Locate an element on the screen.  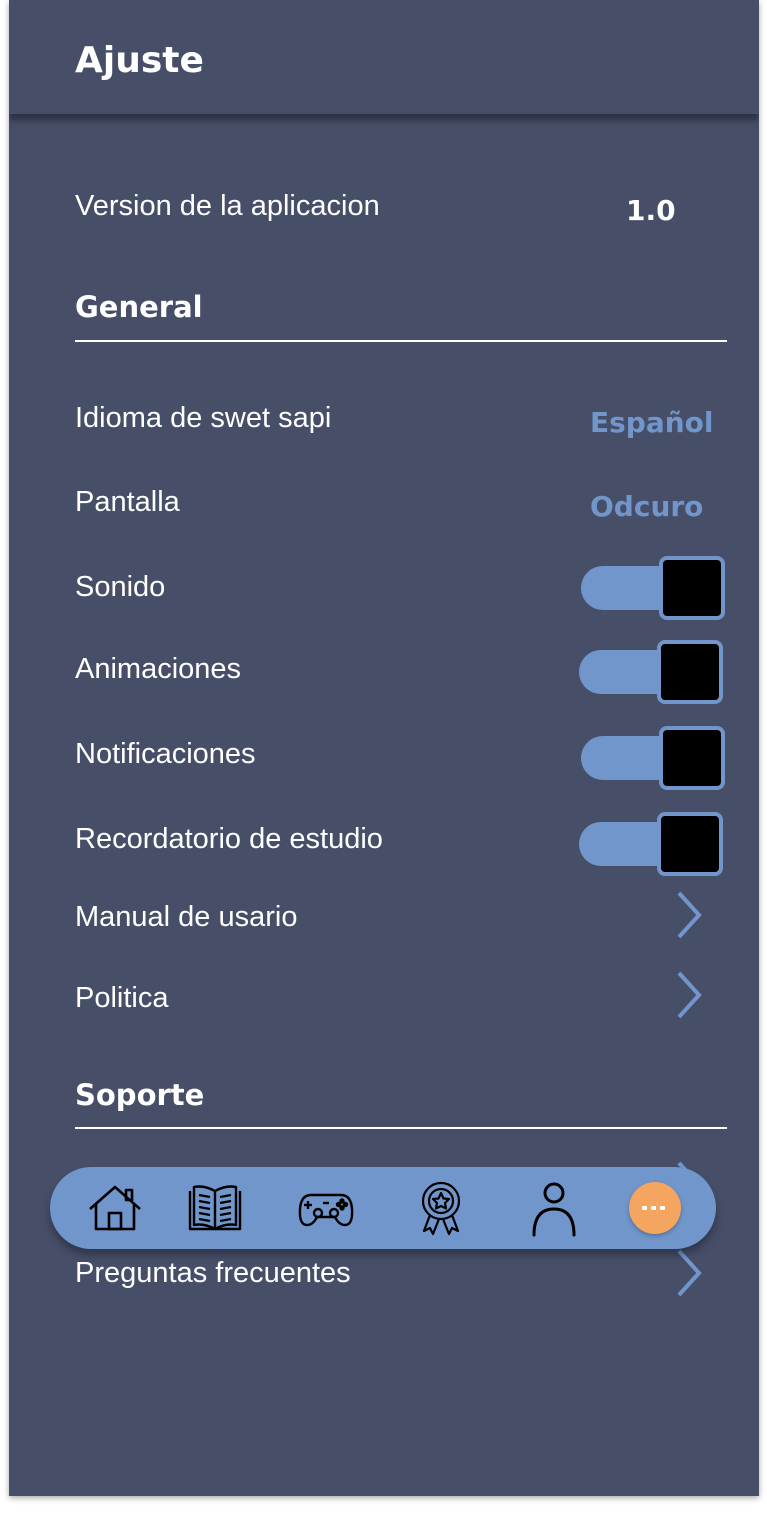
language-label: Idioma de swet sapi is located at coordinates (203, 418).